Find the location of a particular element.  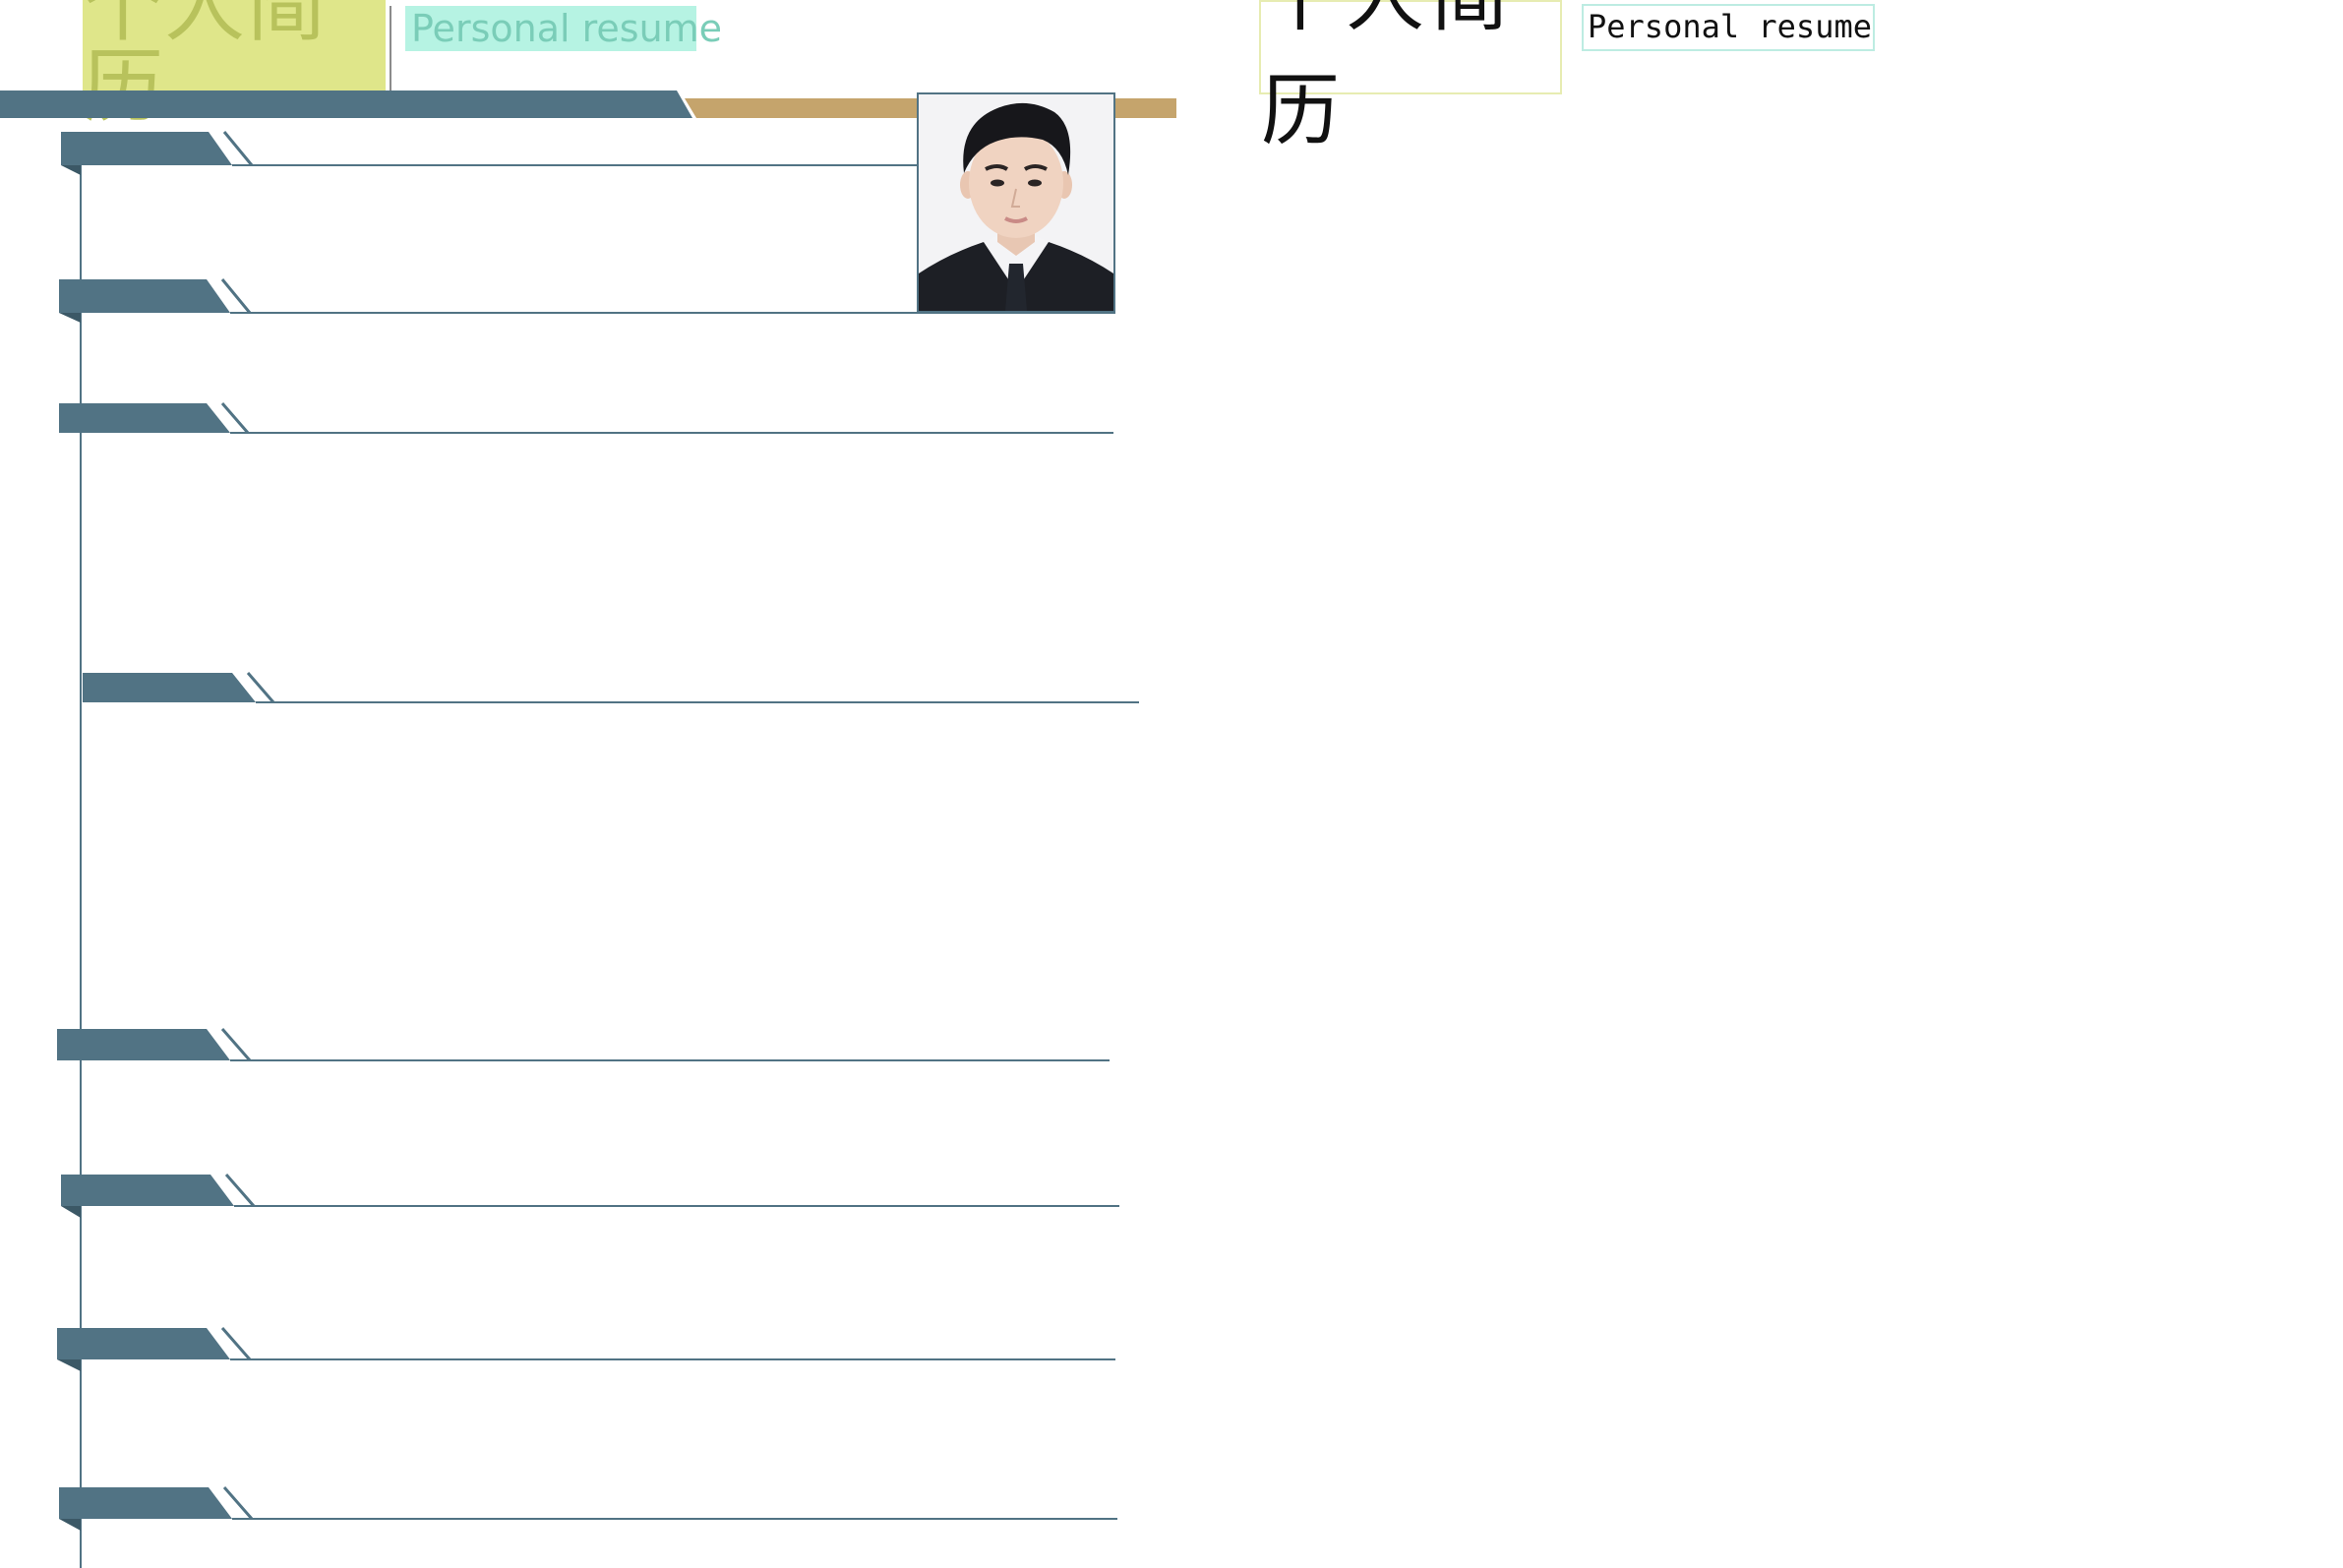

right-title-en: Personal resume is located at coordinates (1729, 27).